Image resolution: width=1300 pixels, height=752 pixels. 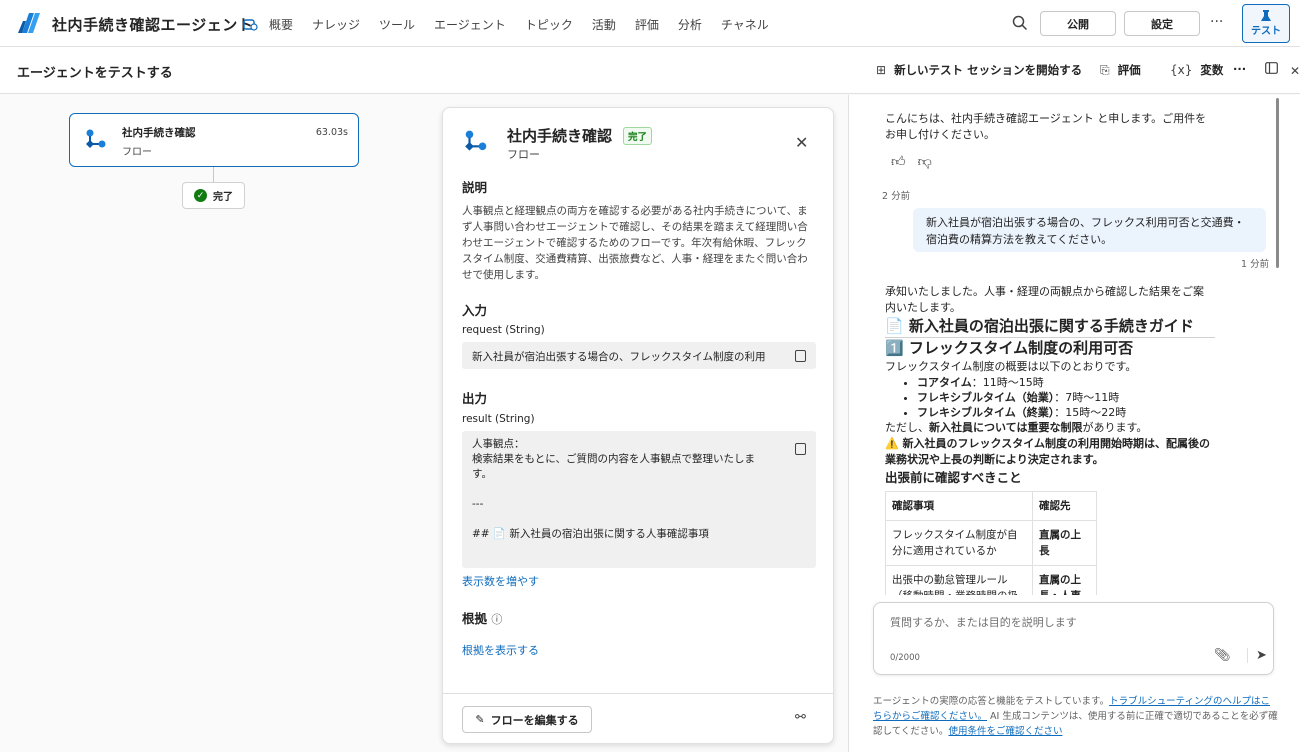 What do you see at coordinates (1239, 69) in the screenshot?
I see `sub-more-button: ···` at bounding box center [1239, 69].